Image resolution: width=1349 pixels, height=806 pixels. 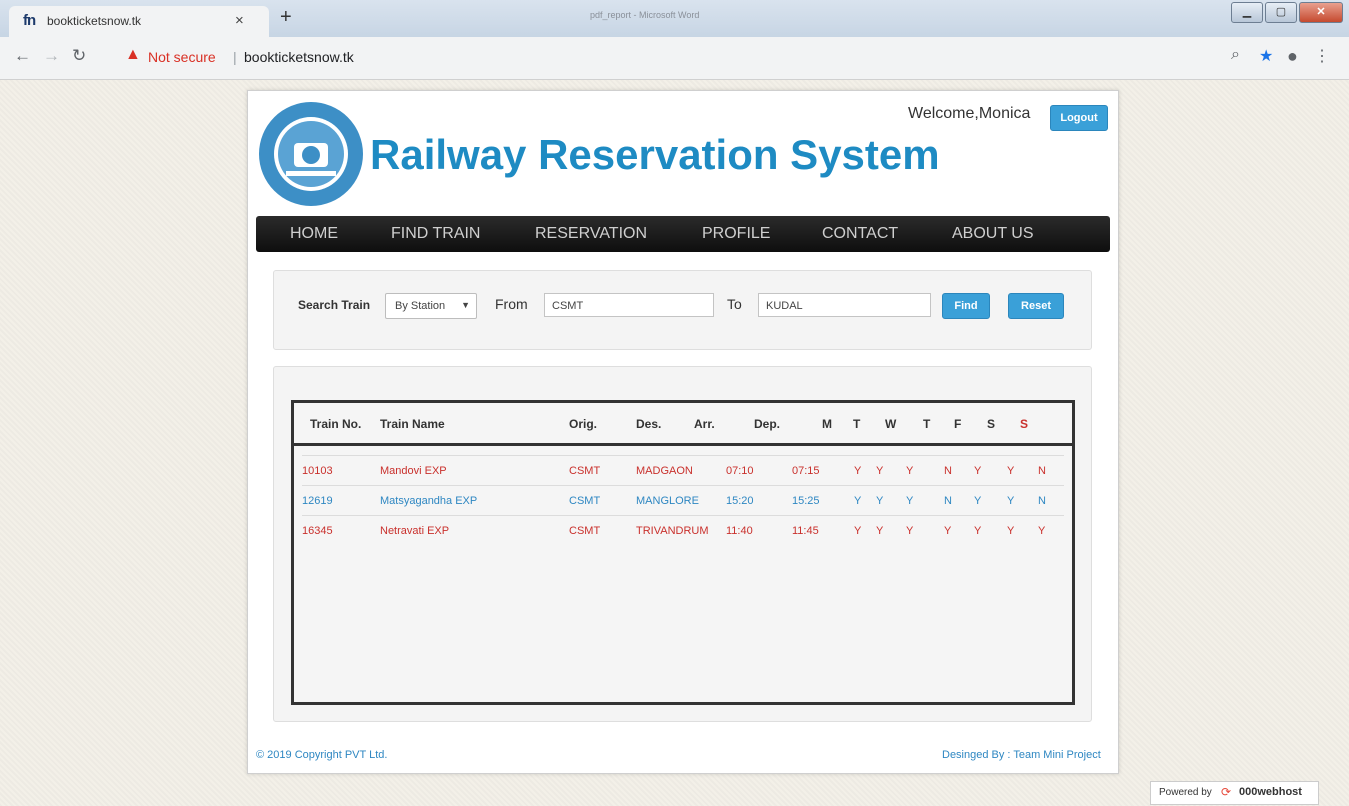 I want to click on powered-by-badge: Powered by ⟳ 000webhost, so click(x=1234, y=793).